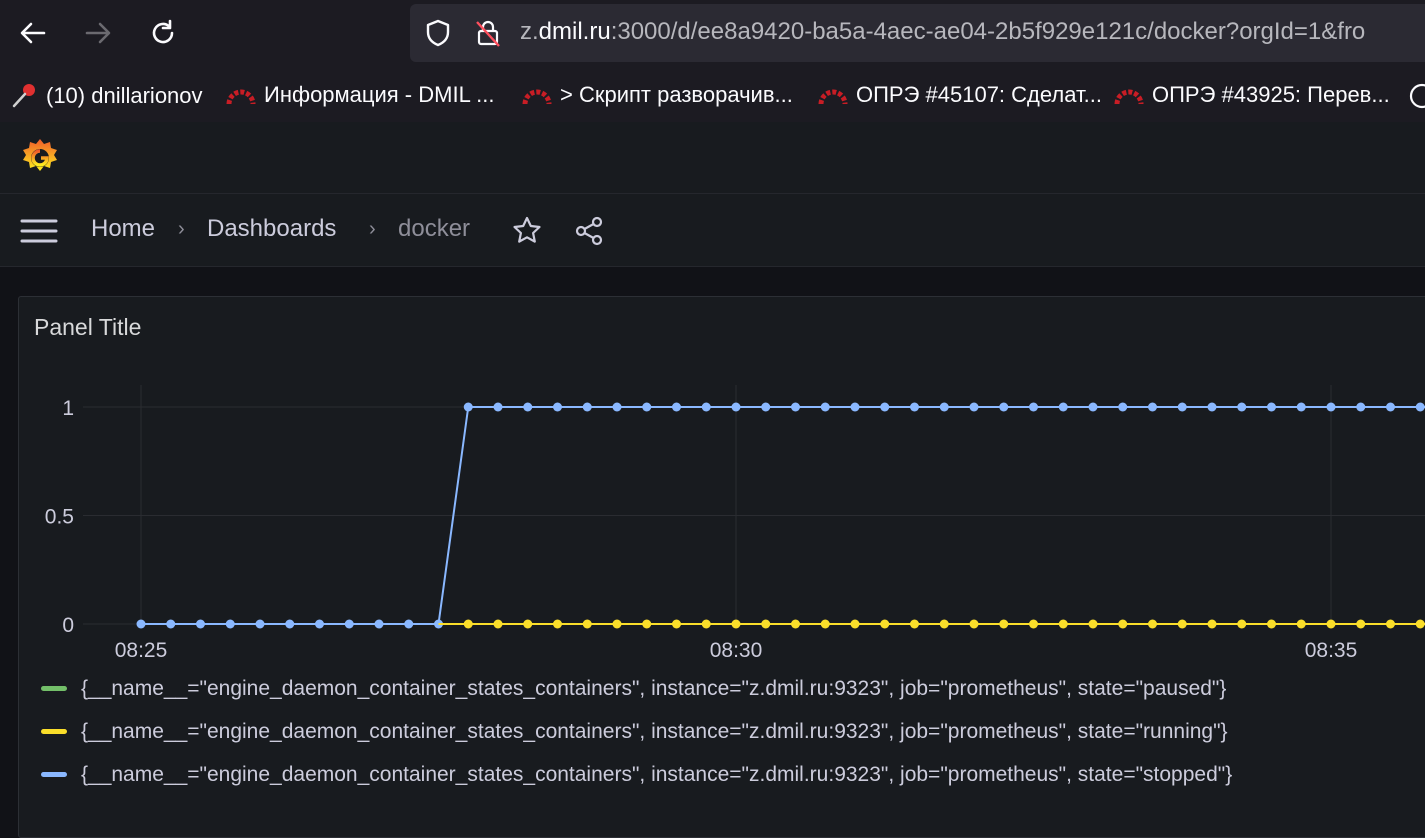 The image size is (1425, 838). Describe the element at coordinates (529, 31) in the screenshot. I see `url-prefix: z.` at that location.